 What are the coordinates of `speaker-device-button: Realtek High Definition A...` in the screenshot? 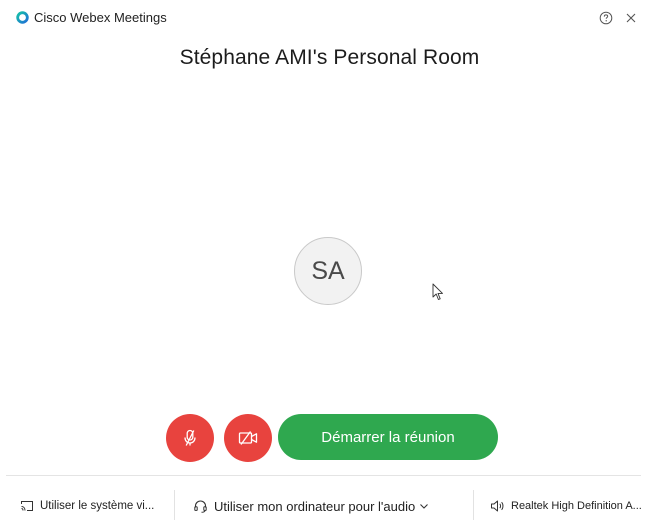 It's located at (566, 506).